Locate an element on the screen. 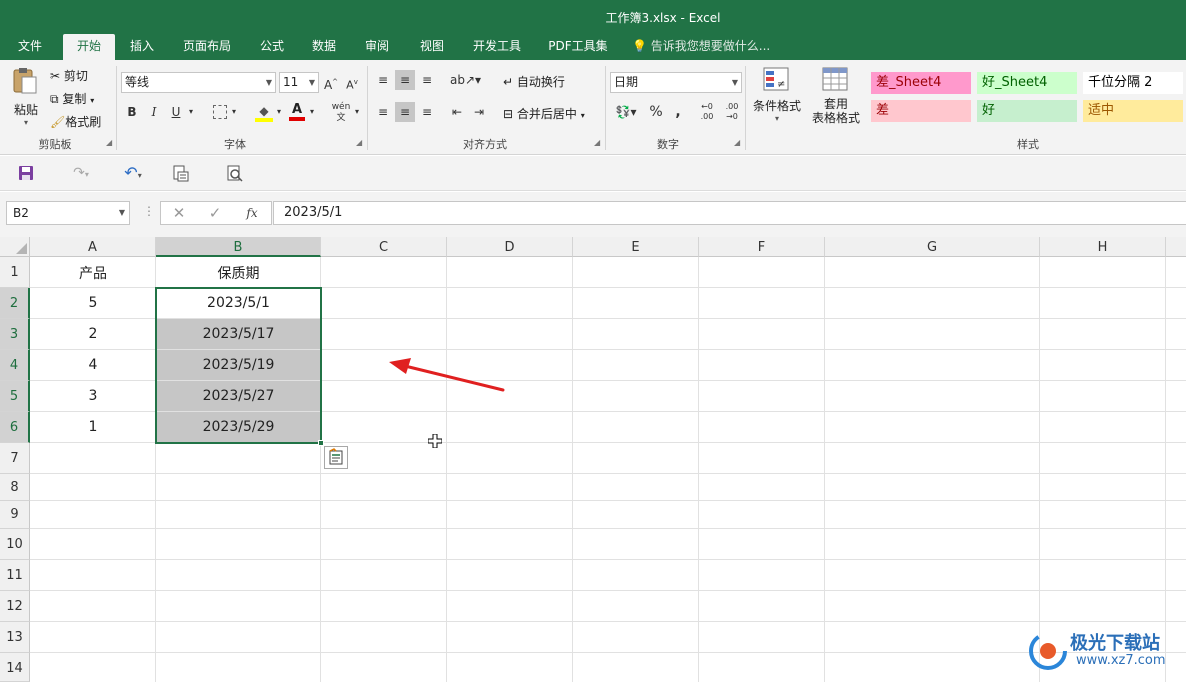 Image resolution: width=1186 pixels, height=682 pixels. row-header-7: 7 is located at coordinates (15, 458).